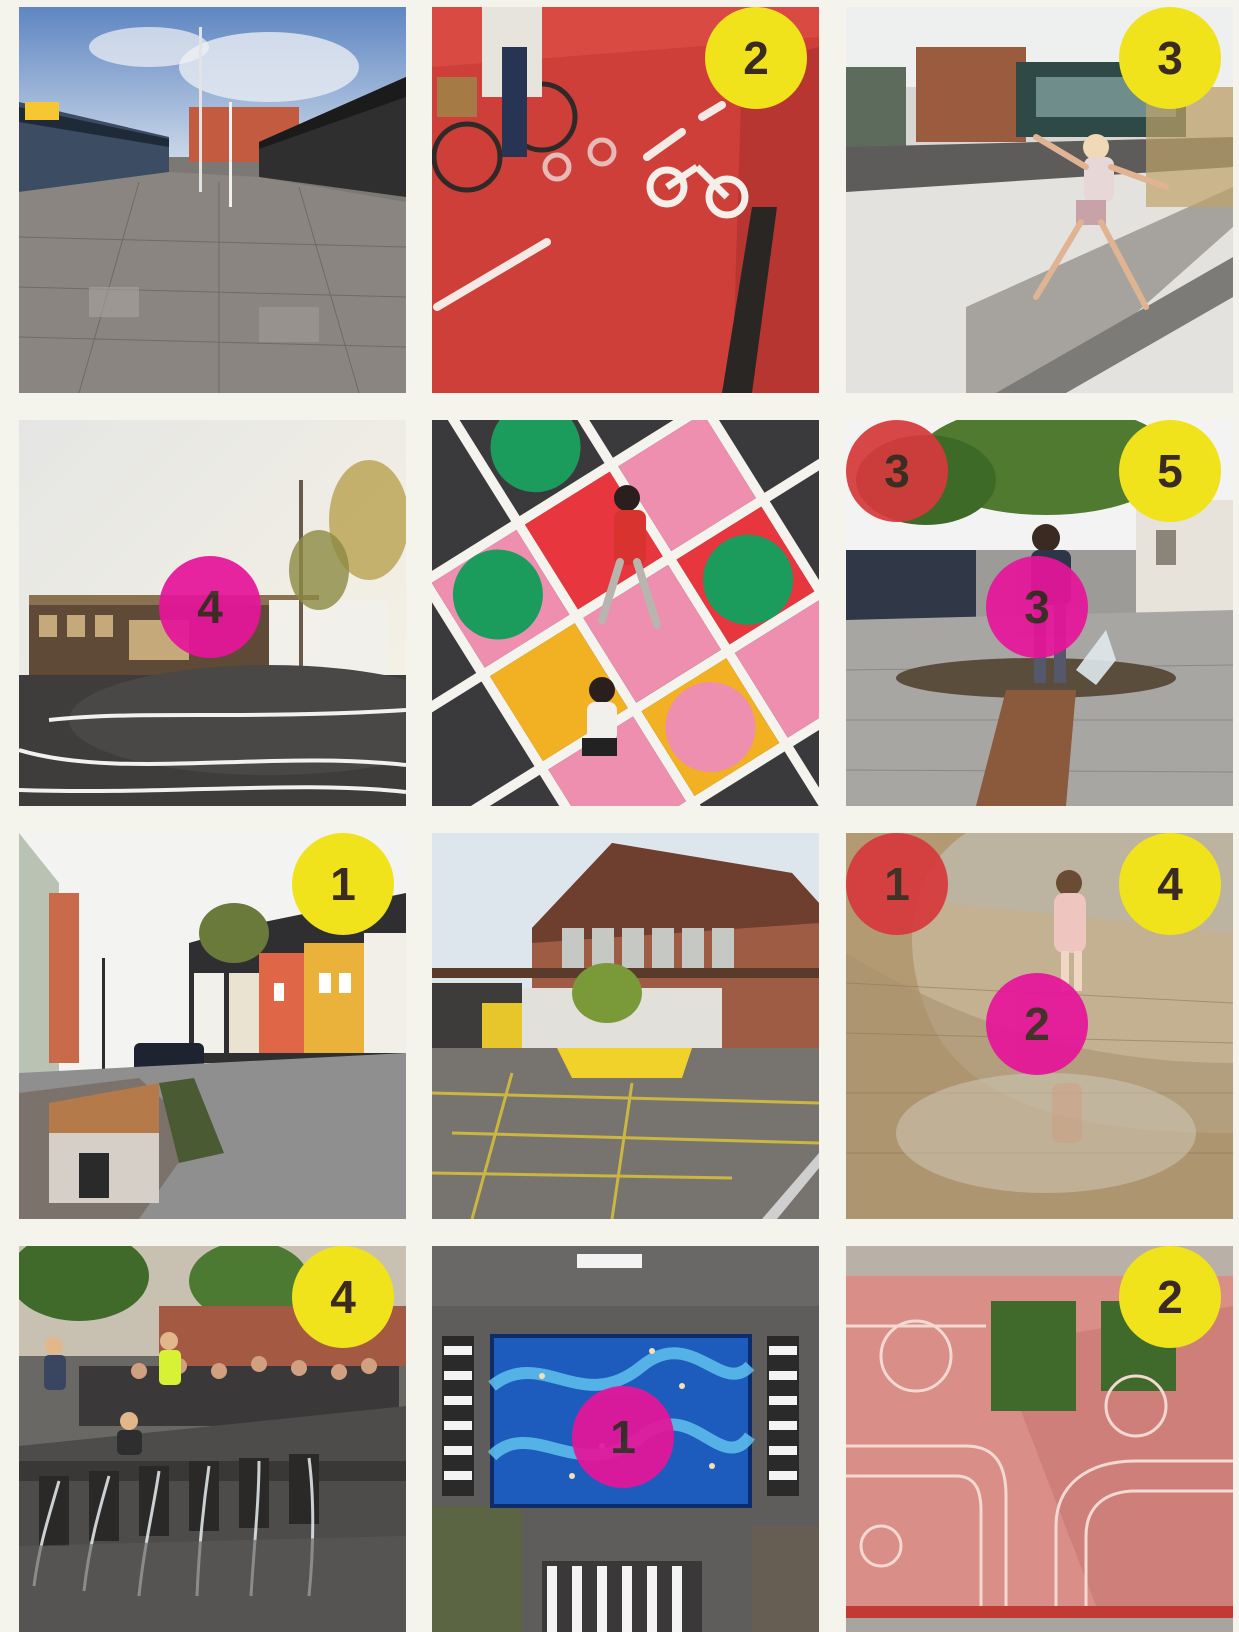 The image size is (1239, 1632). I want to click on badge-label: 5, so click(1170, 471).